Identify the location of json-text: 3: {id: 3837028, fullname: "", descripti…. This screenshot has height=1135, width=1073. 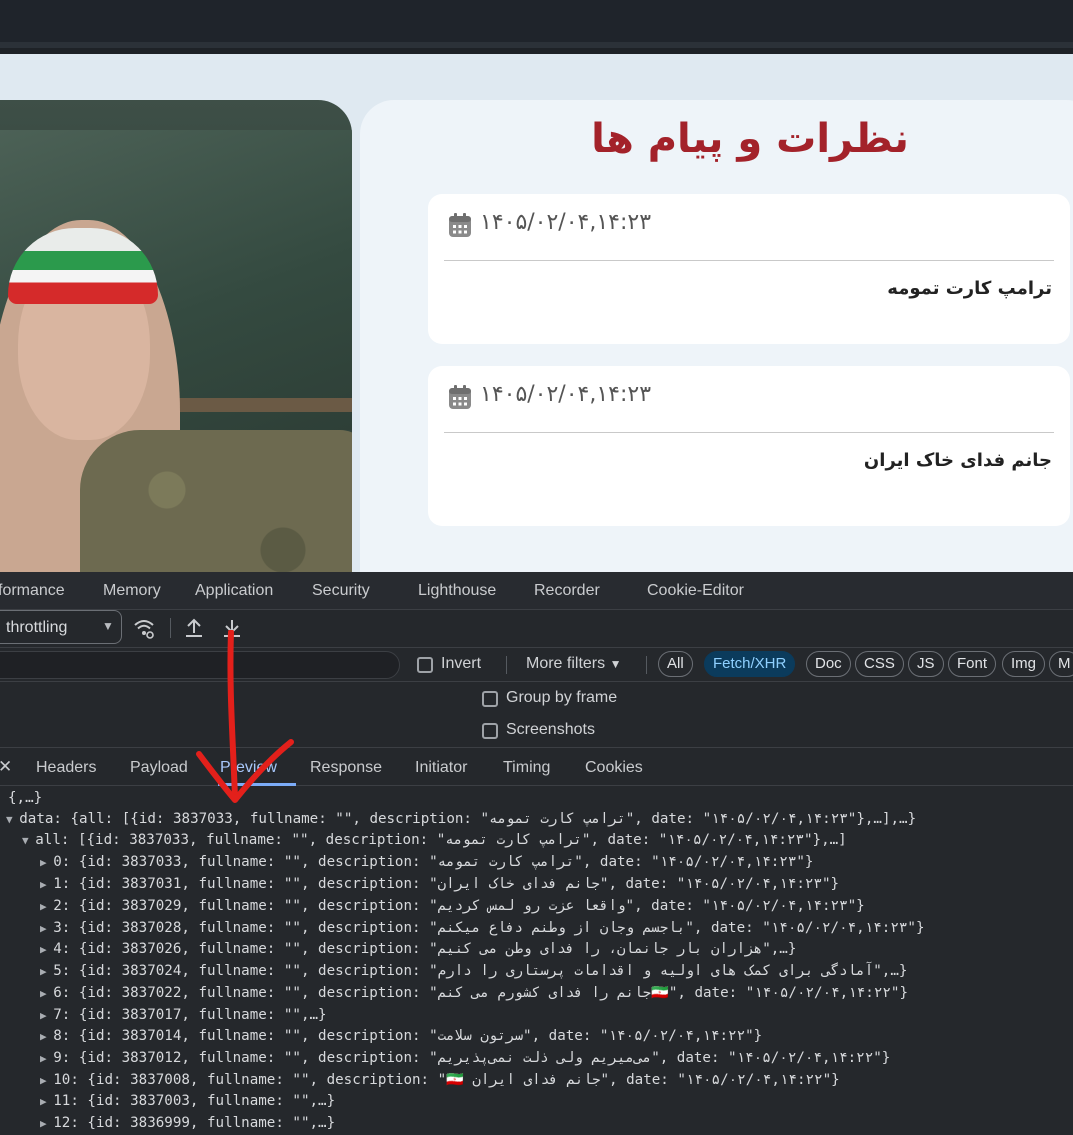
(489, 928).